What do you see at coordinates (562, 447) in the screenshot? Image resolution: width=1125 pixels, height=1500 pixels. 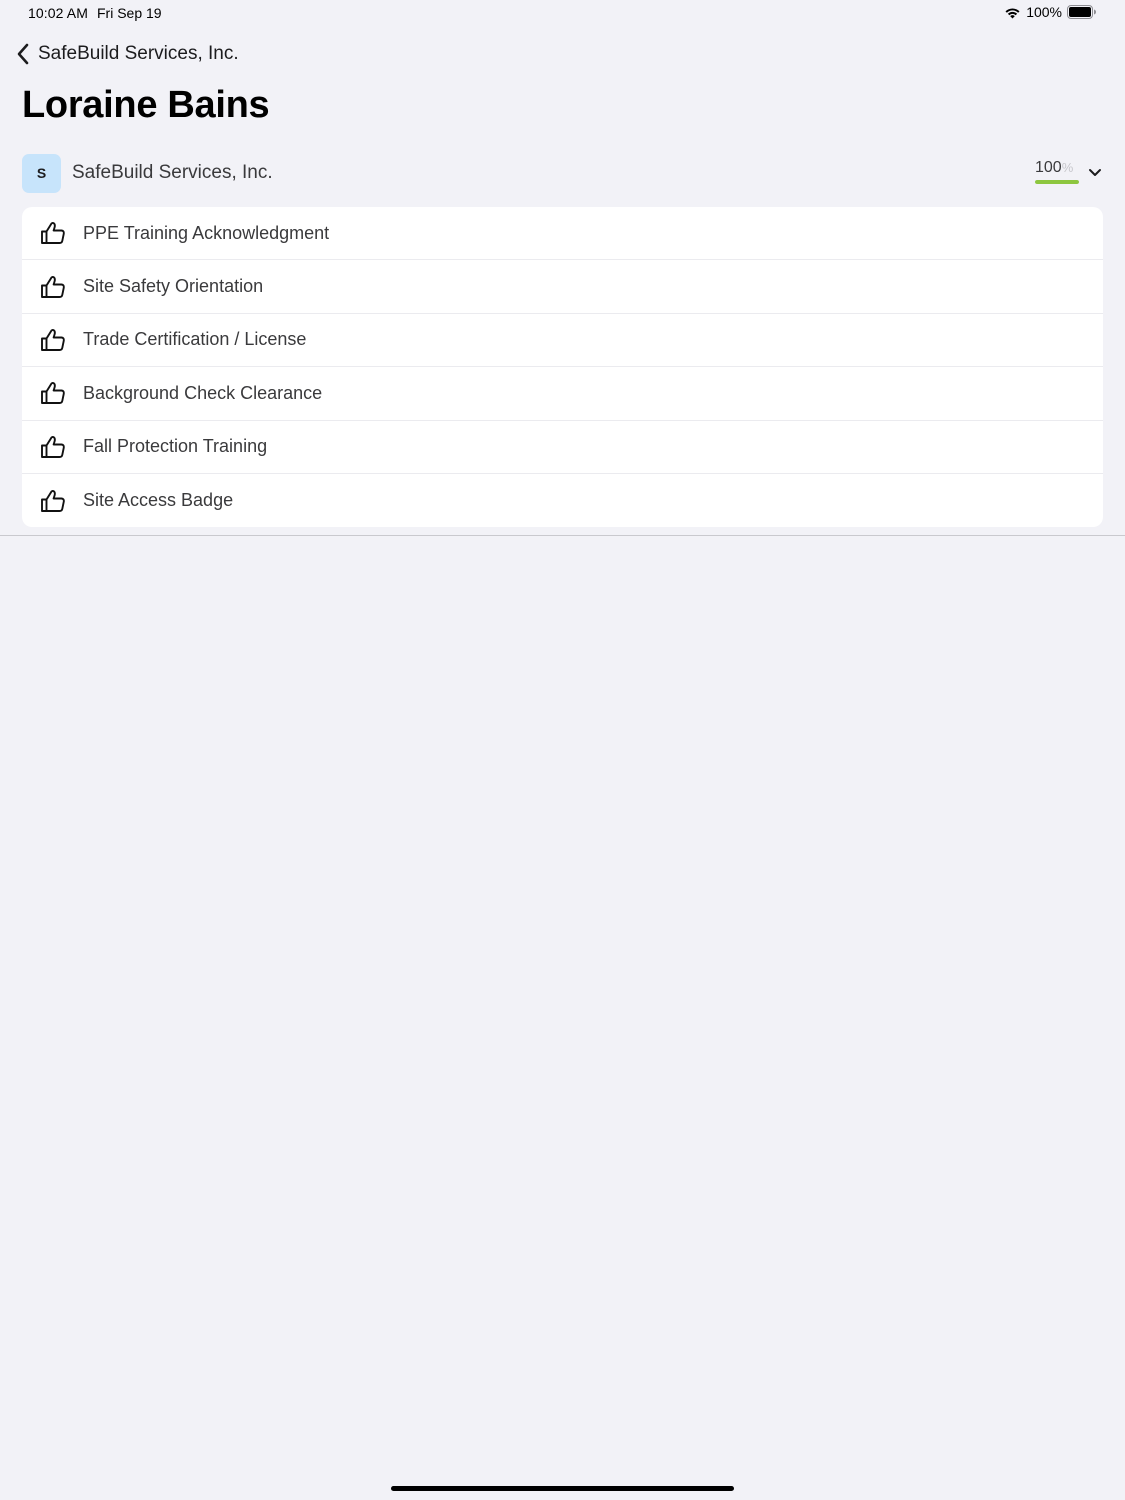 I see `list-item: Fall Protection Training` at bounding box center [562, 447].